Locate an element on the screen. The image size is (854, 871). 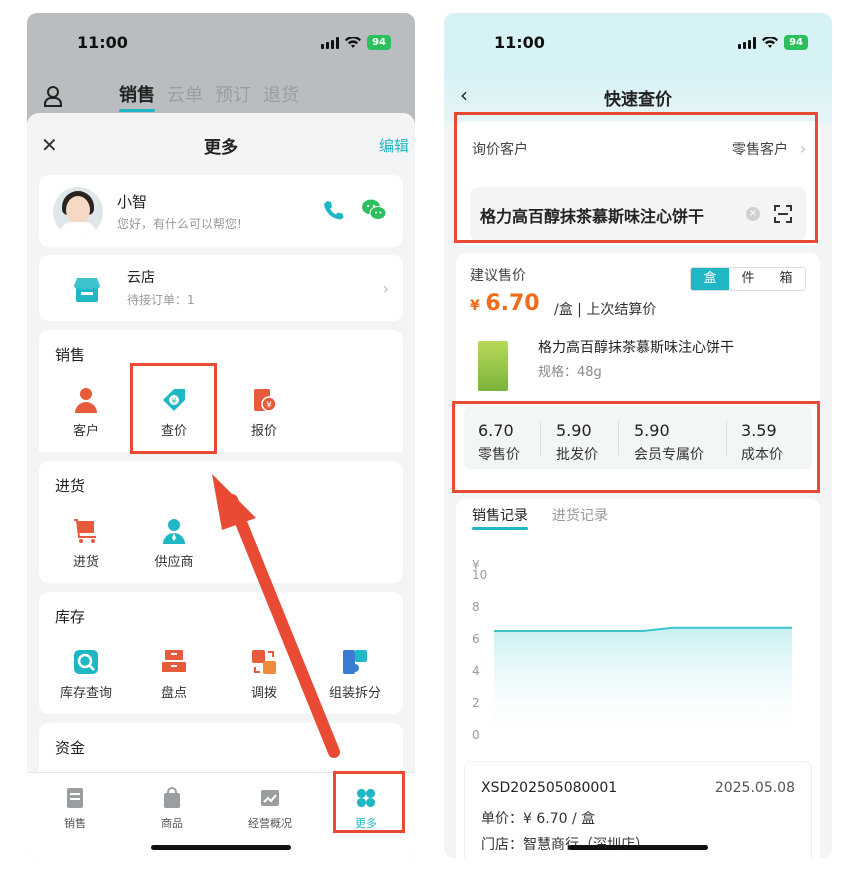
y-tick-label: 2 is located at coordinates (476, 703).